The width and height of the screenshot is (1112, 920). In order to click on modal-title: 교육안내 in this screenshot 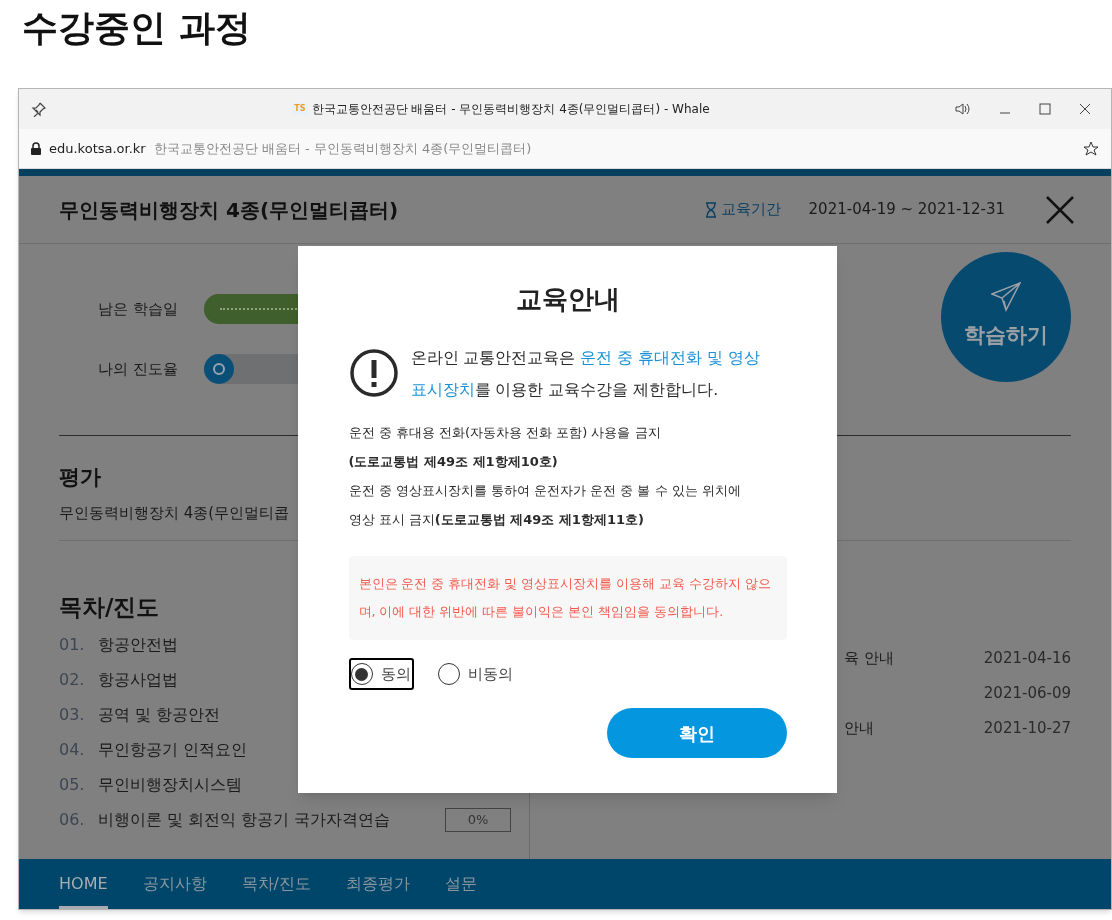, I will do `click(567, 299)`.